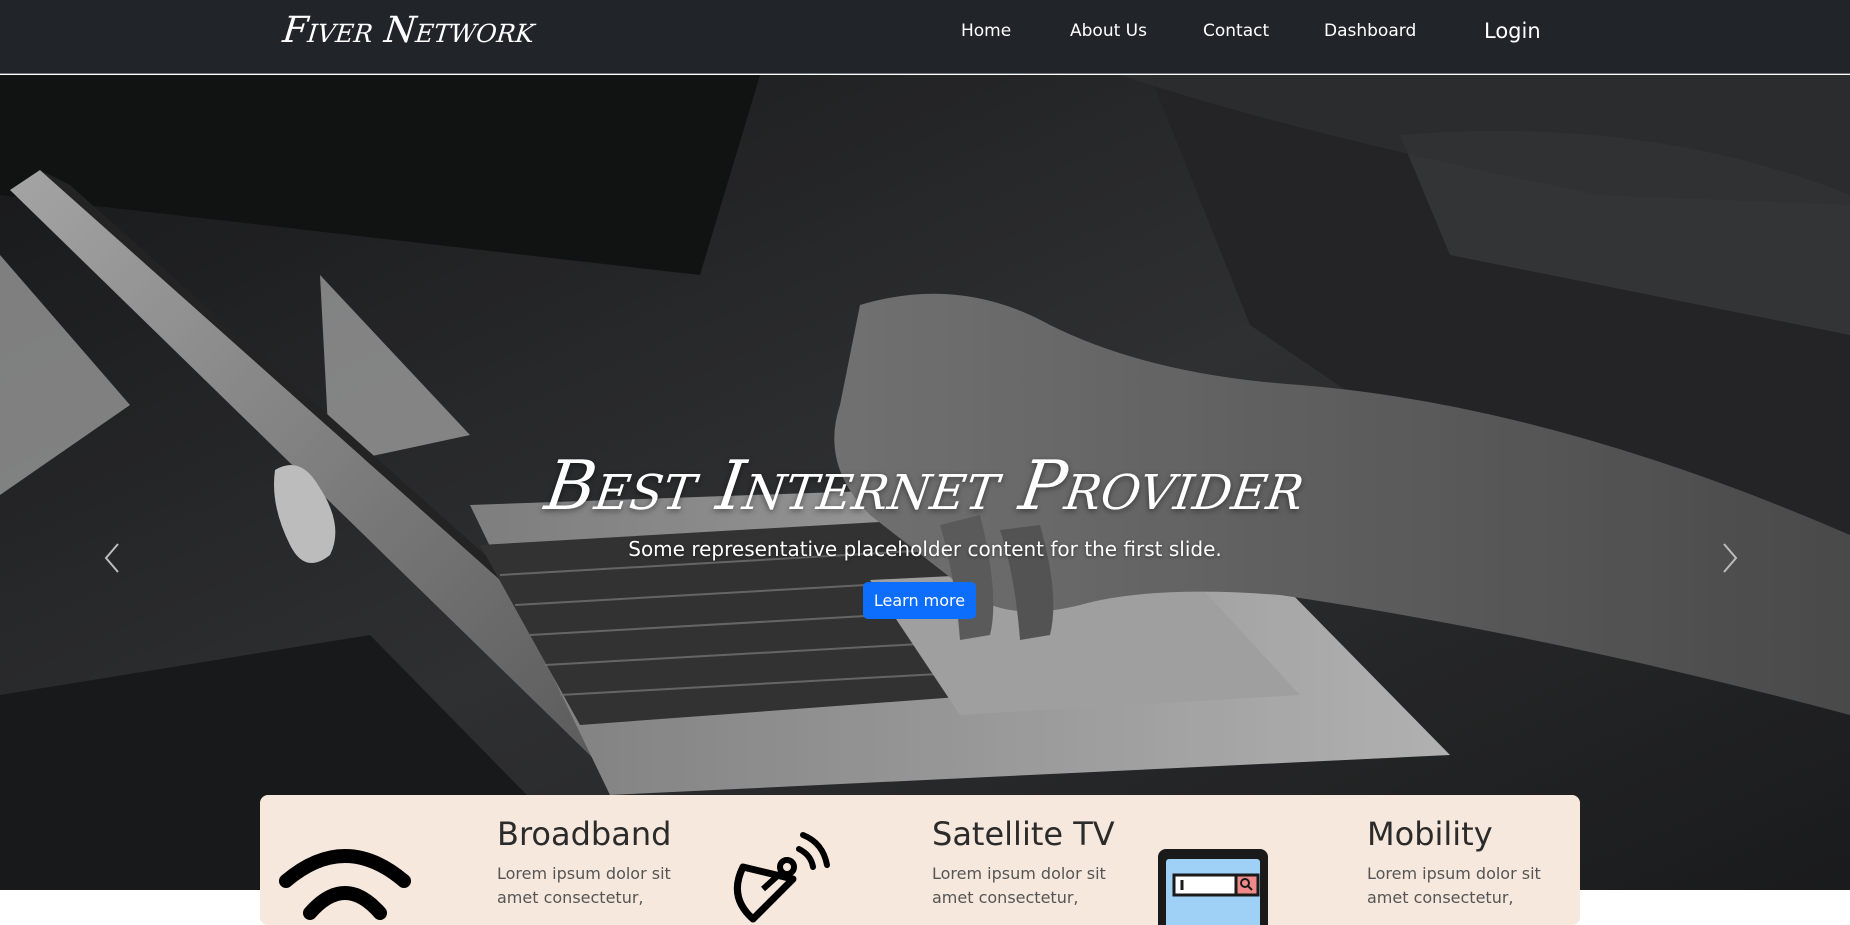  I want to click on service-title-satellite-tv: Satellite TV, so click(1023, 834).